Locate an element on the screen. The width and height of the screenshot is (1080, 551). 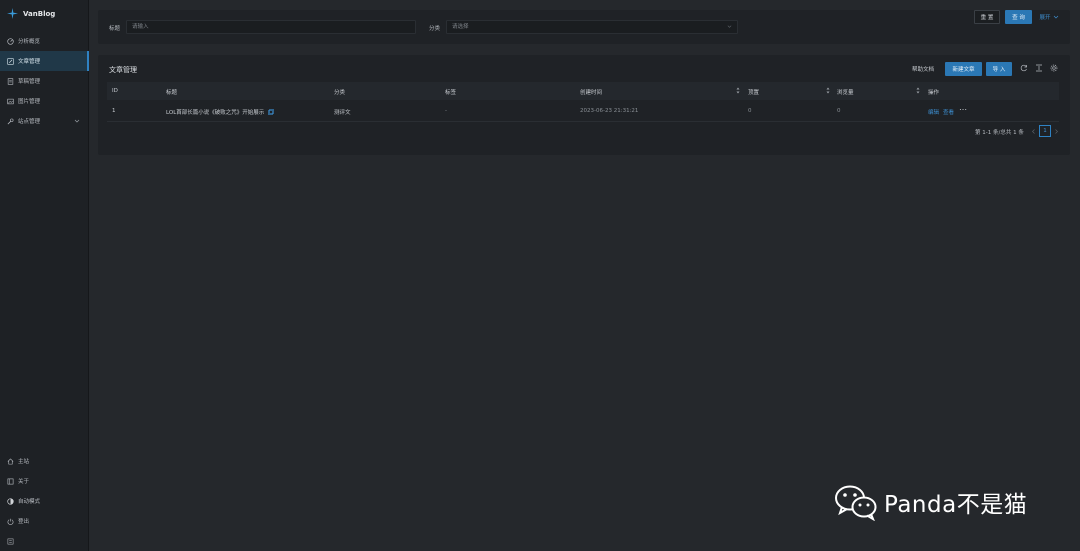
density-icon is located at coordinates (1039, 68).